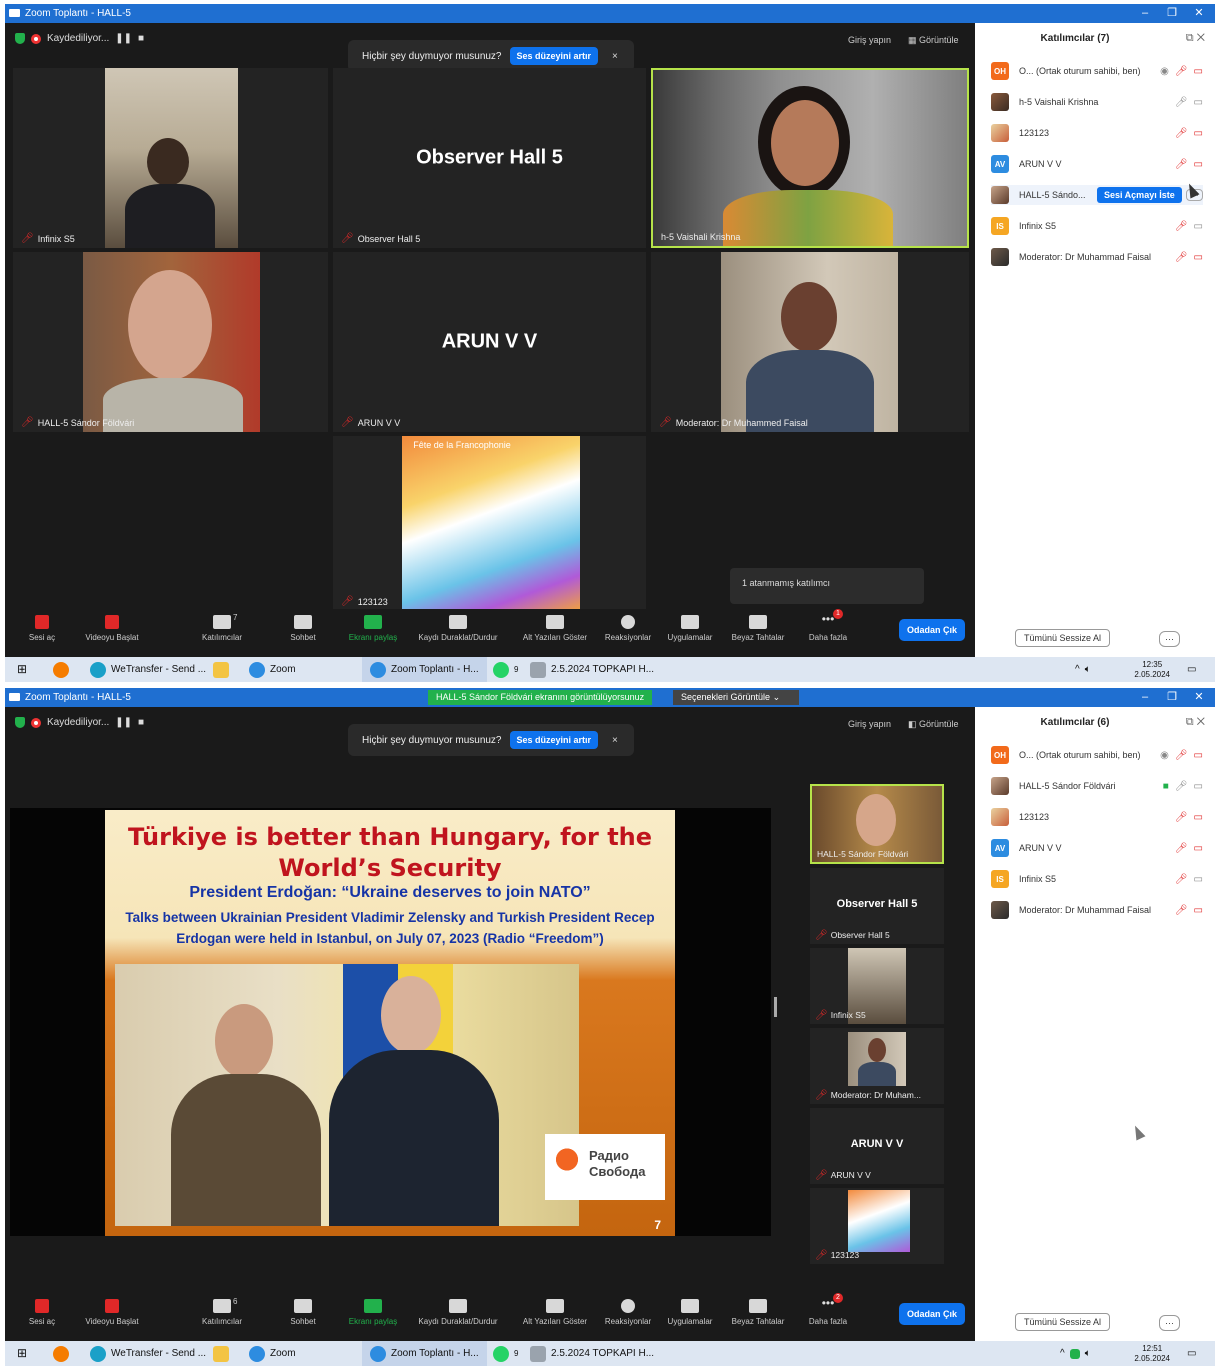 The height and width of the screenshot is (1366, 1215). What do you see at coordinates (1139, 195) in the screenshot?
I see `ask-to-unmute-button: Sesi Açmayı İste` at bounding box center [1139, 195].